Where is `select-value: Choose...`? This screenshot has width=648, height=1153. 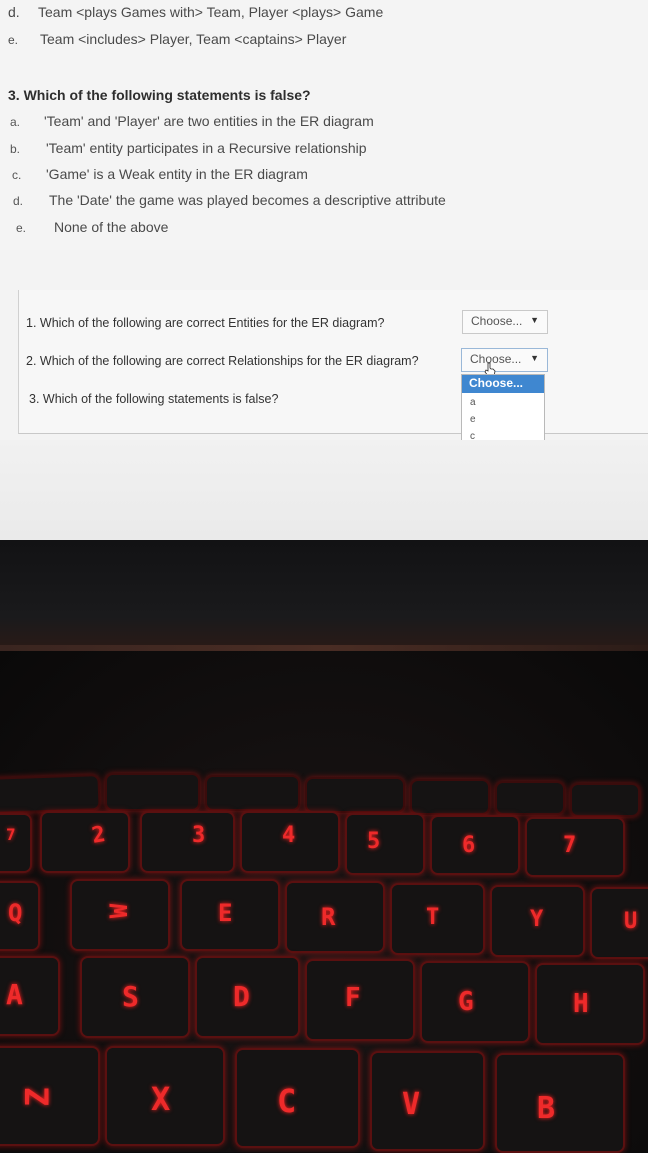 select-value: Choose... is located at coordinates (497, 321).